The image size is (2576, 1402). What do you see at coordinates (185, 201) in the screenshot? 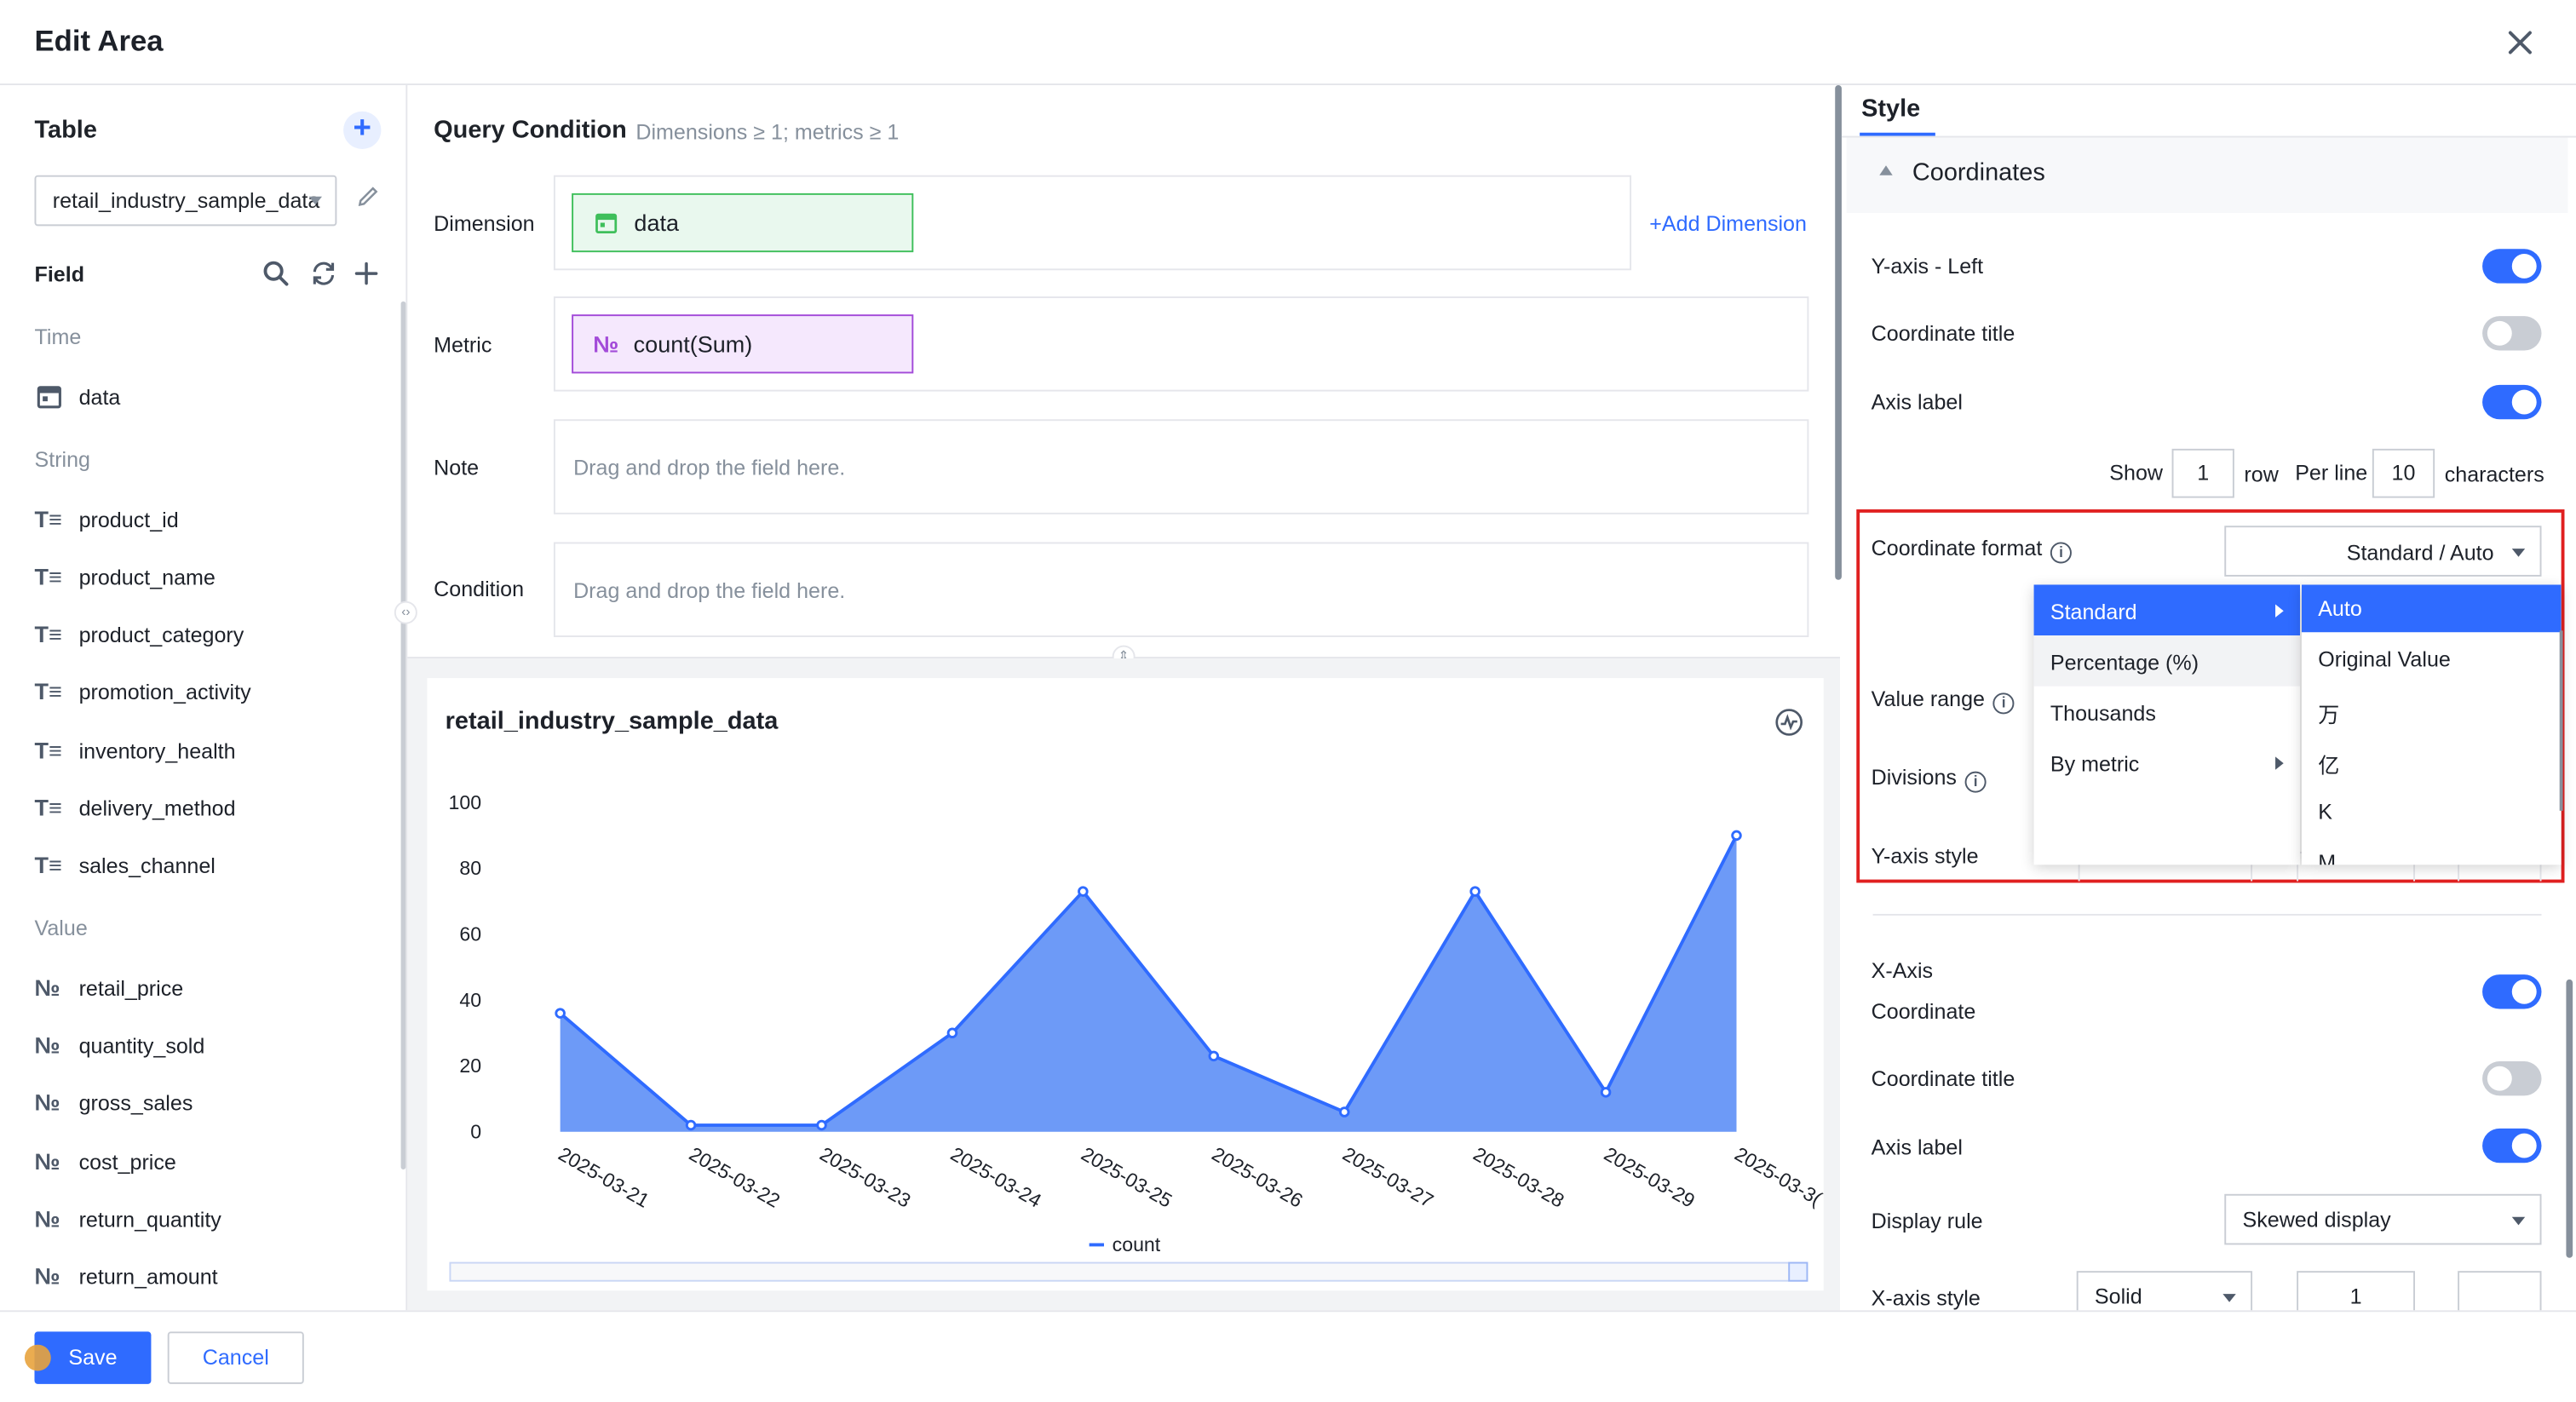
I see `table-select: retail_industry_sample_data` at bounding box center [185, 201].